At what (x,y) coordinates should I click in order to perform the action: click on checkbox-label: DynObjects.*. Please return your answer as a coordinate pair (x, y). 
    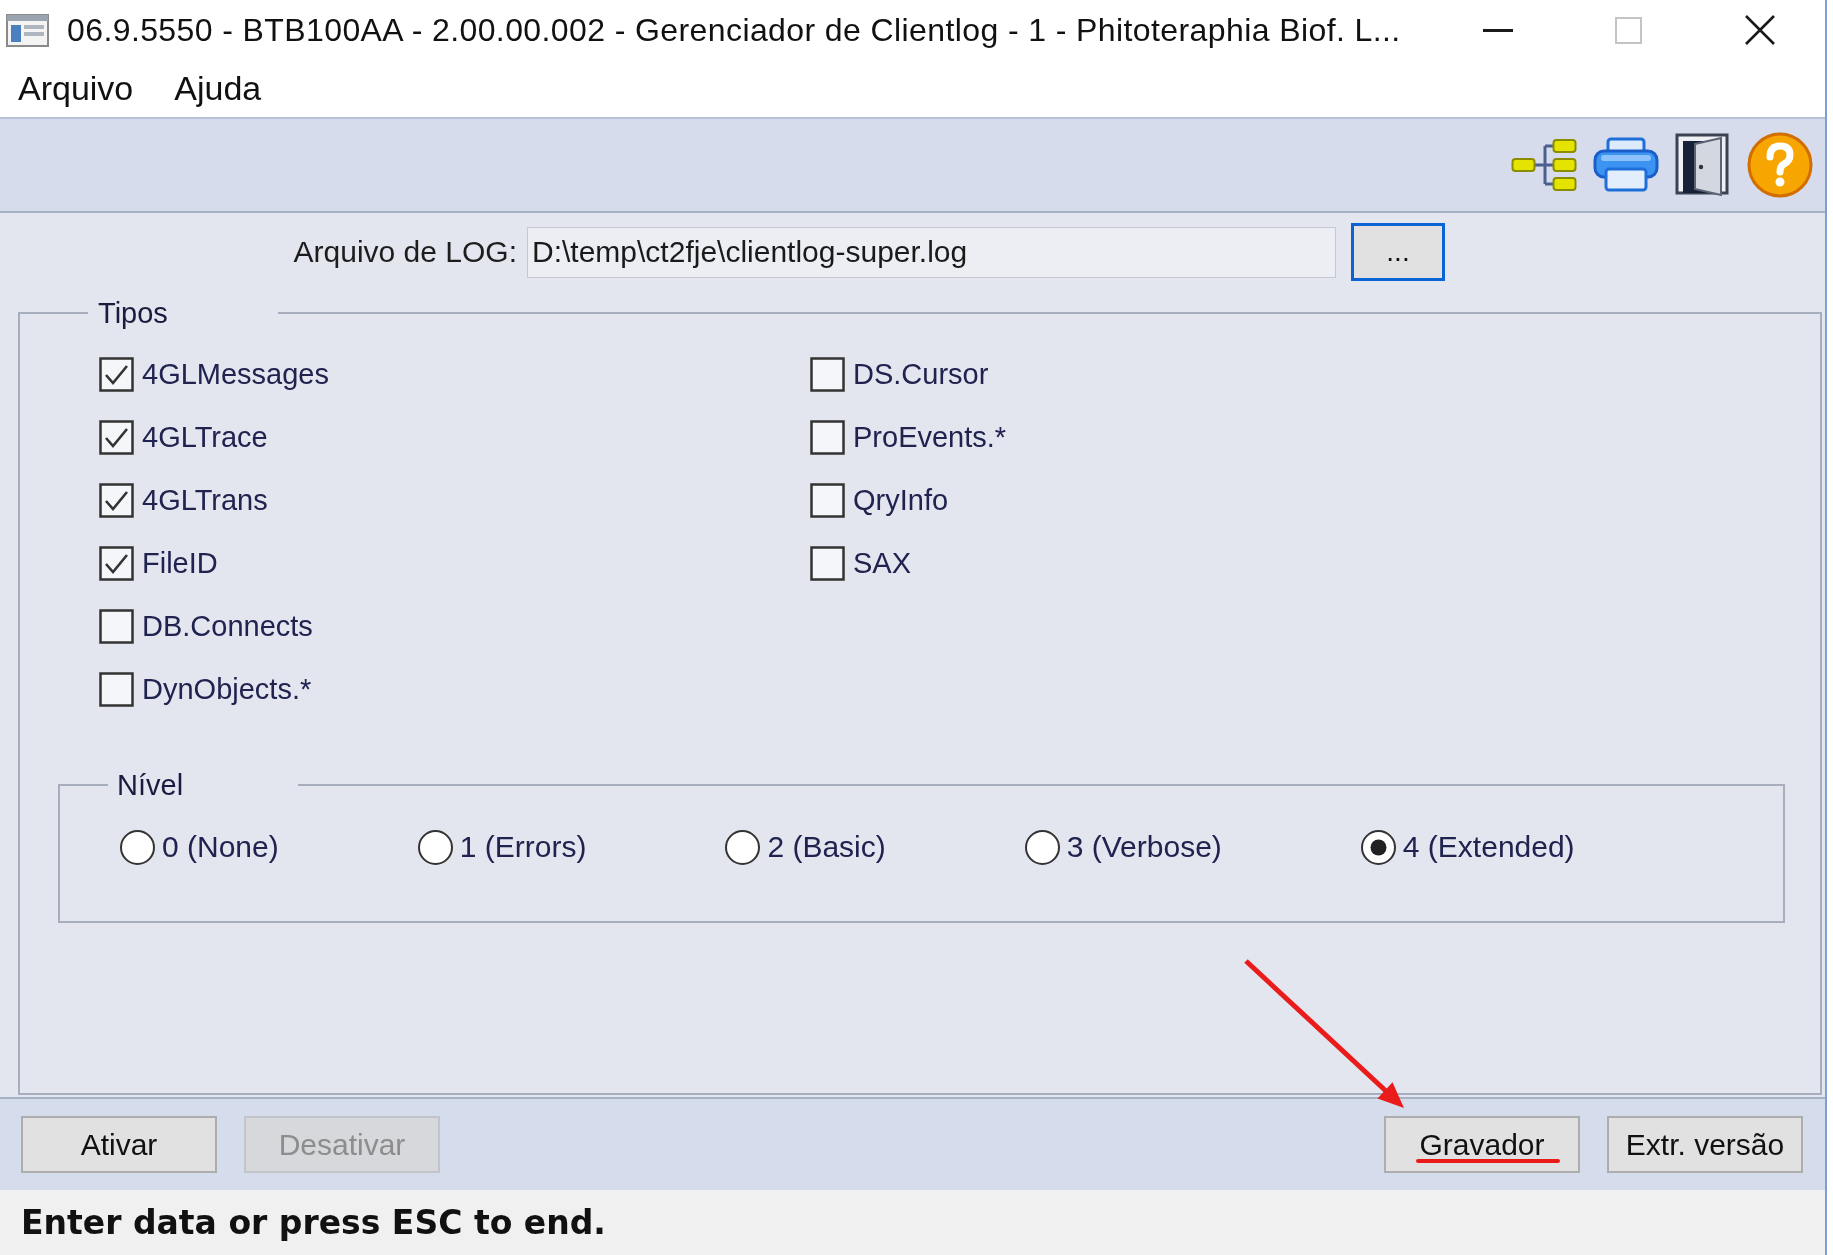
    Looking at the image, I should click on (227, 689).